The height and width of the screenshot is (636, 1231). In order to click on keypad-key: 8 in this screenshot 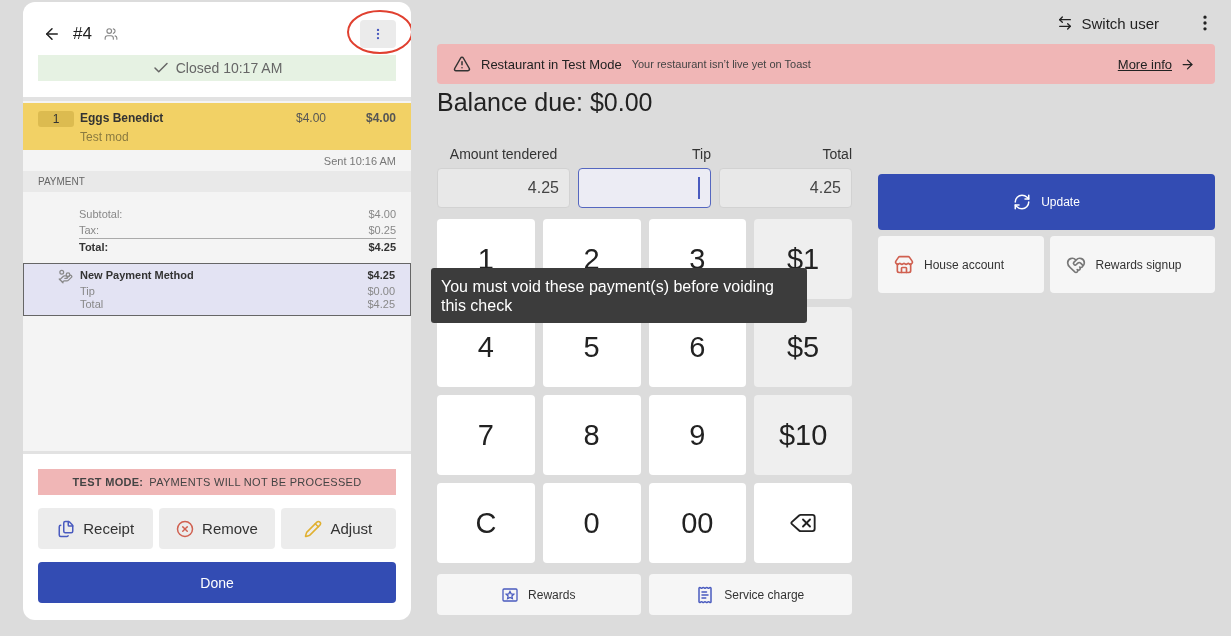, I will do `click(591, 435)`.